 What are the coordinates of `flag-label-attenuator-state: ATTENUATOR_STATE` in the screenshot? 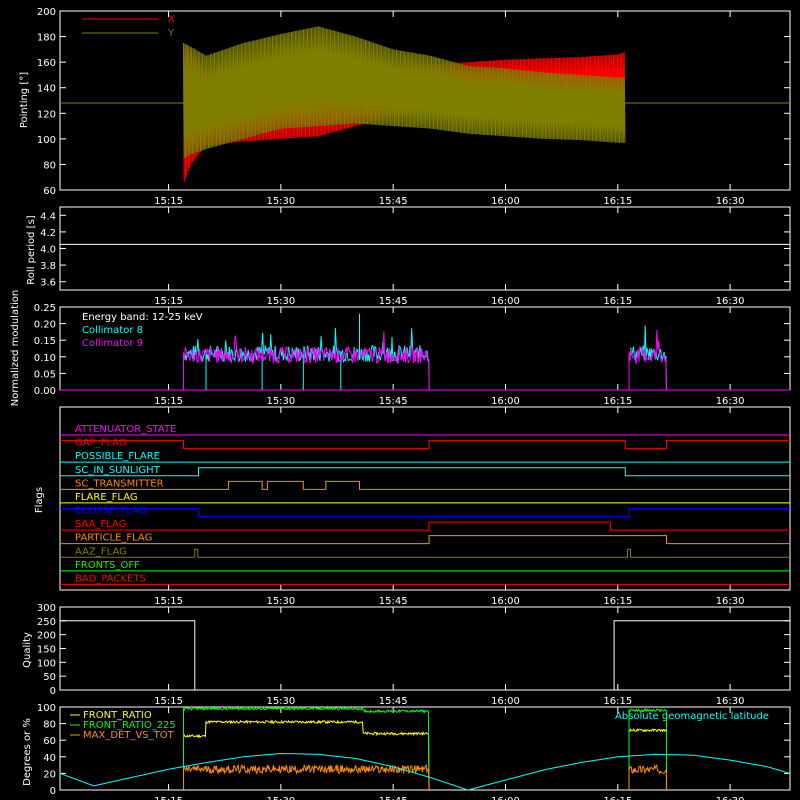 It's located at (125, 429).